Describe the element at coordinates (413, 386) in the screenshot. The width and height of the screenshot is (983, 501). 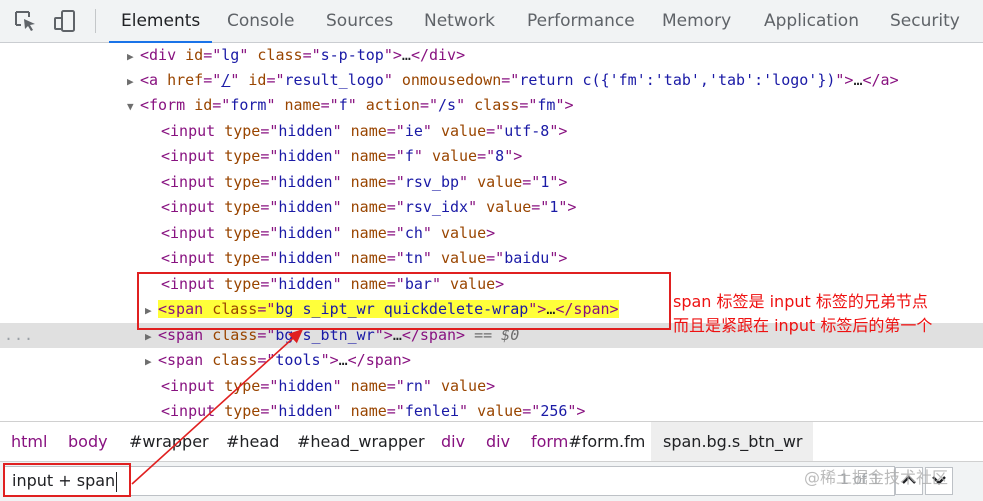
I see `markup-token: rn` at that location.